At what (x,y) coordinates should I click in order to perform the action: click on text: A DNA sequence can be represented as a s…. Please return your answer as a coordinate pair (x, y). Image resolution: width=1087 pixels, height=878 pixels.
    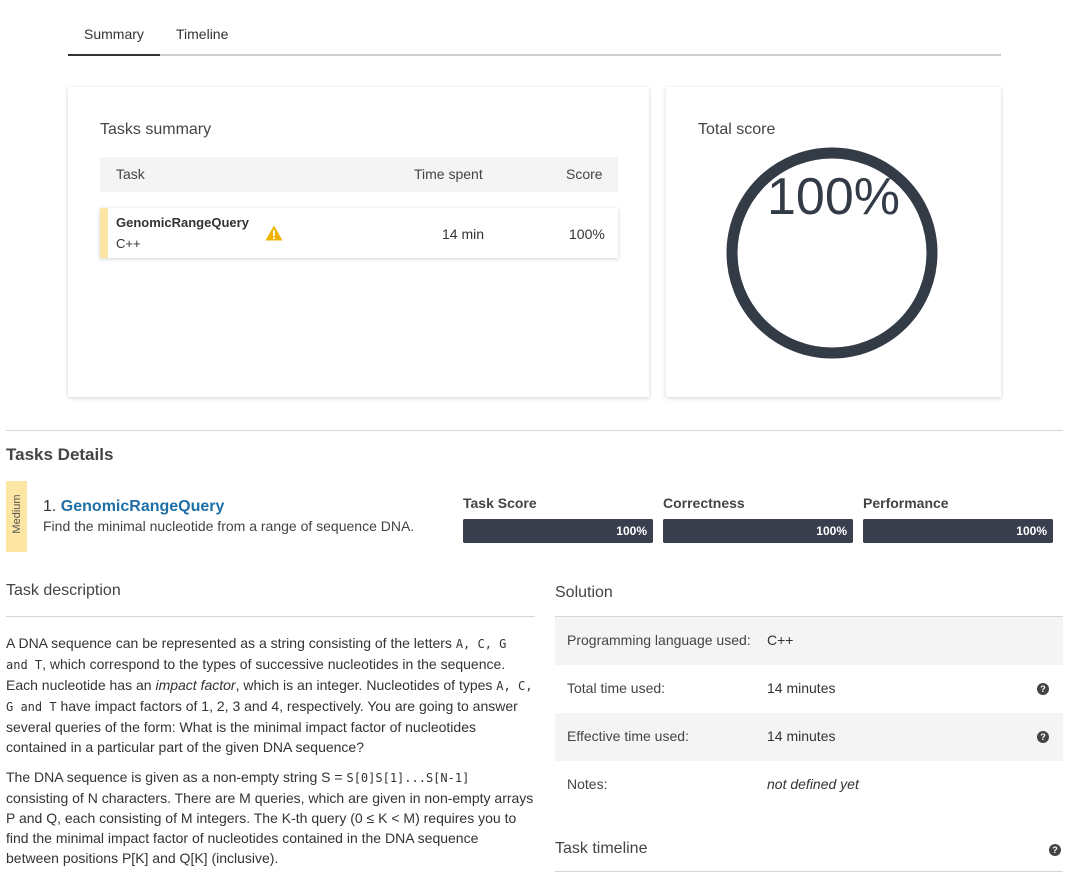
    Looking at the image, I should click on (231, 643).